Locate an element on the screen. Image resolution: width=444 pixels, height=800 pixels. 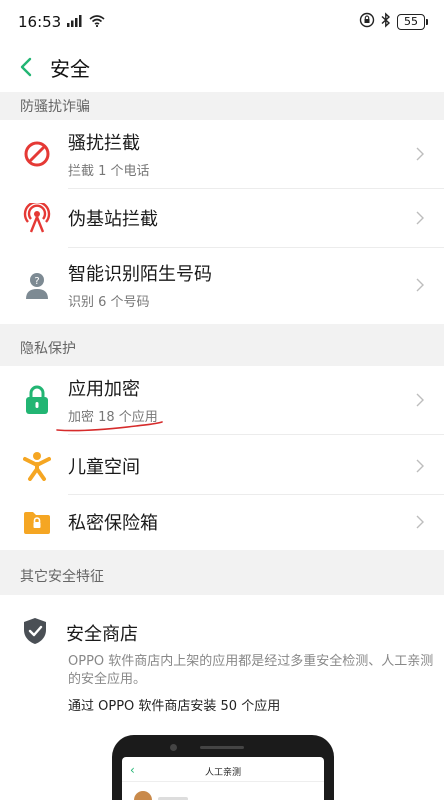
status-bar: 16:53 55 is located at coordinates (222, 22).